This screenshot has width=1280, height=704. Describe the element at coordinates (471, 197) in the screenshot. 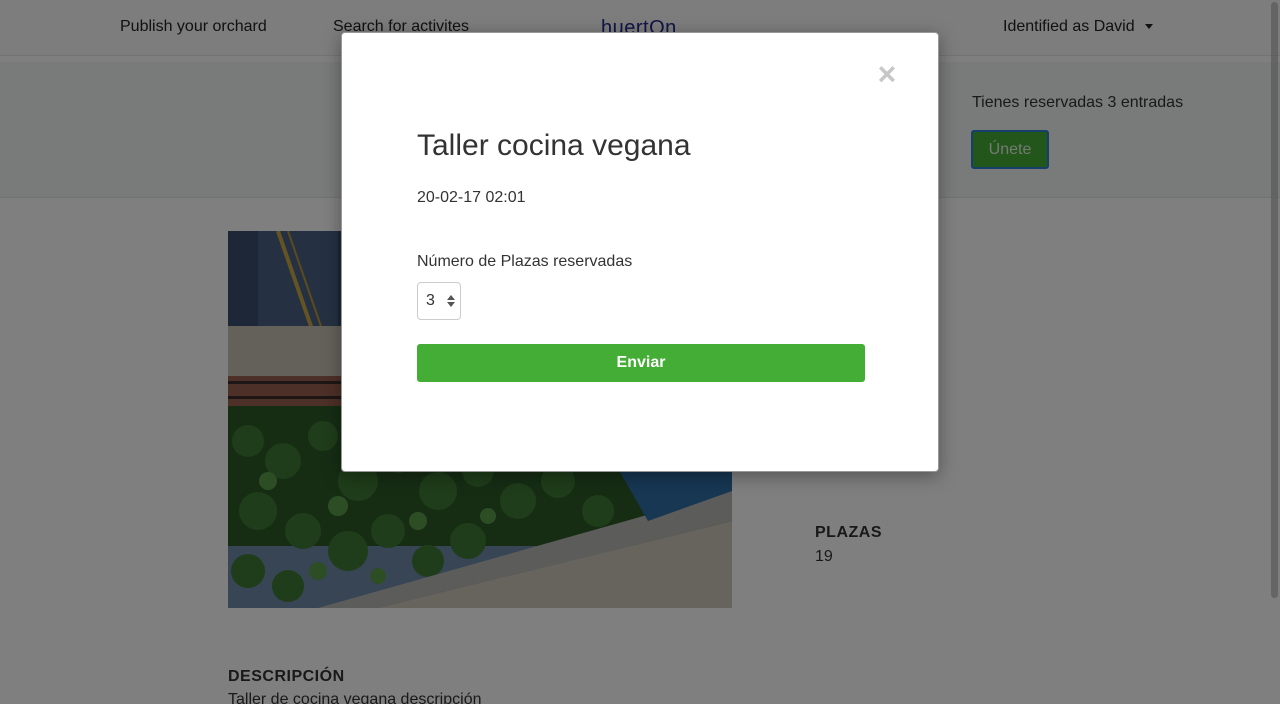

I see `activity-date: 20-02-17 02:01` at that location.